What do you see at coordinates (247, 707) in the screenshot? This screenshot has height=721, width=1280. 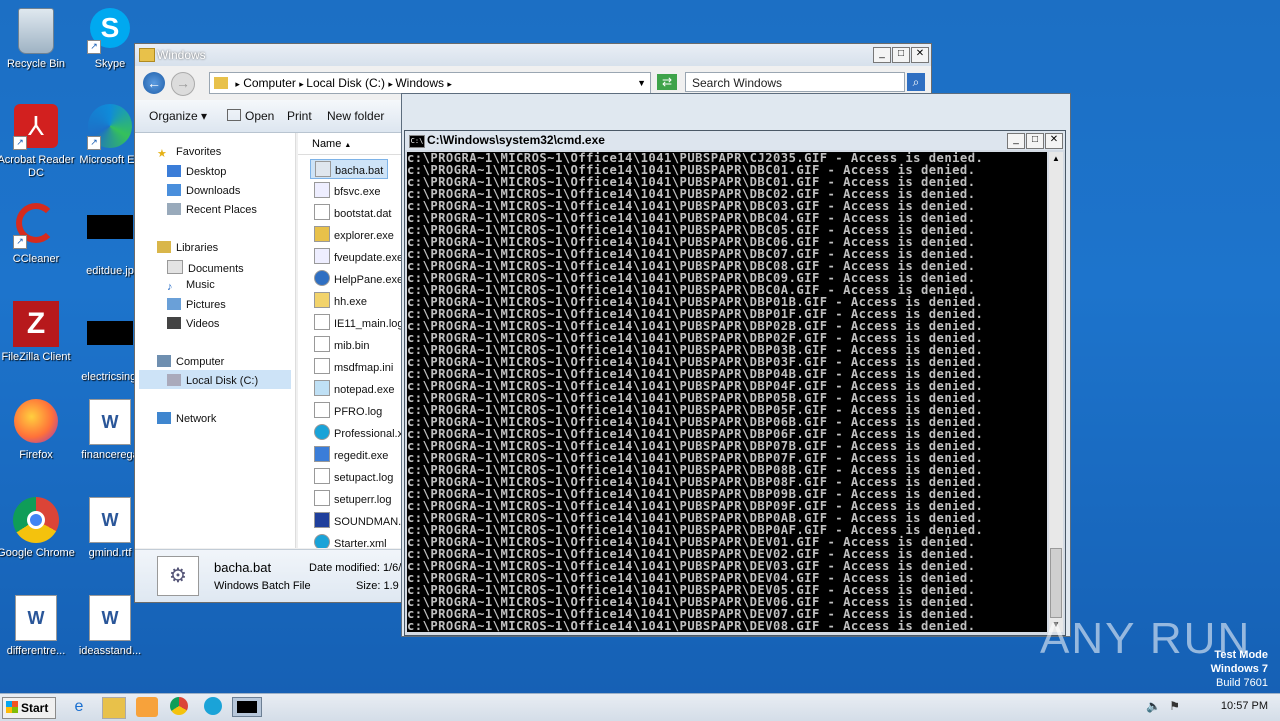 I see `cmd-taskbar-icon` at bounding box center [247, 707].